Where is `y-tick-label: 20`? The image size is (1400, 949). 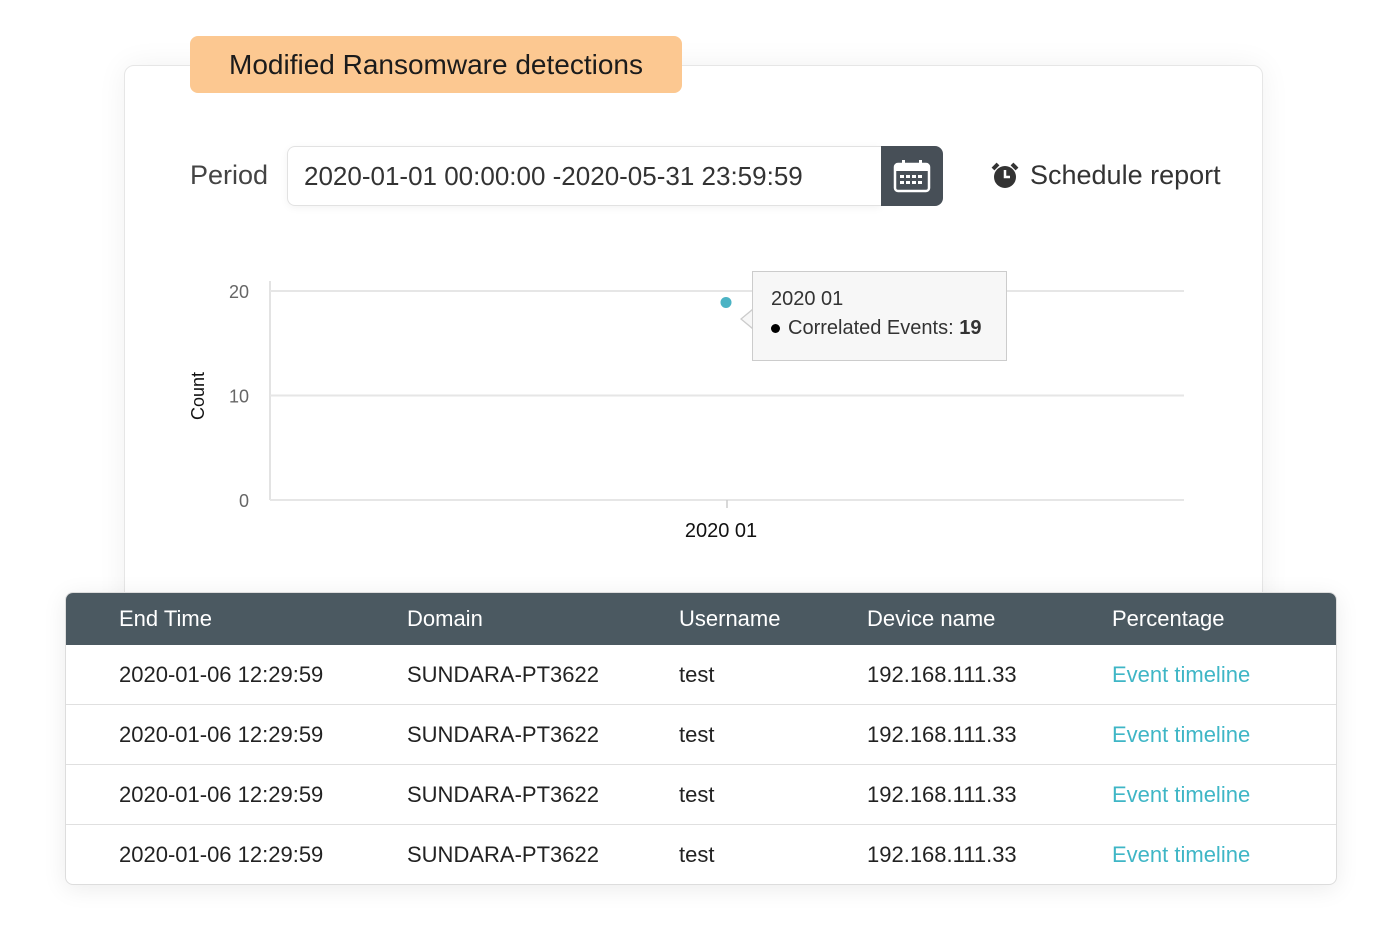
y-tick-label: 20 is located at coordinates (239, 292).